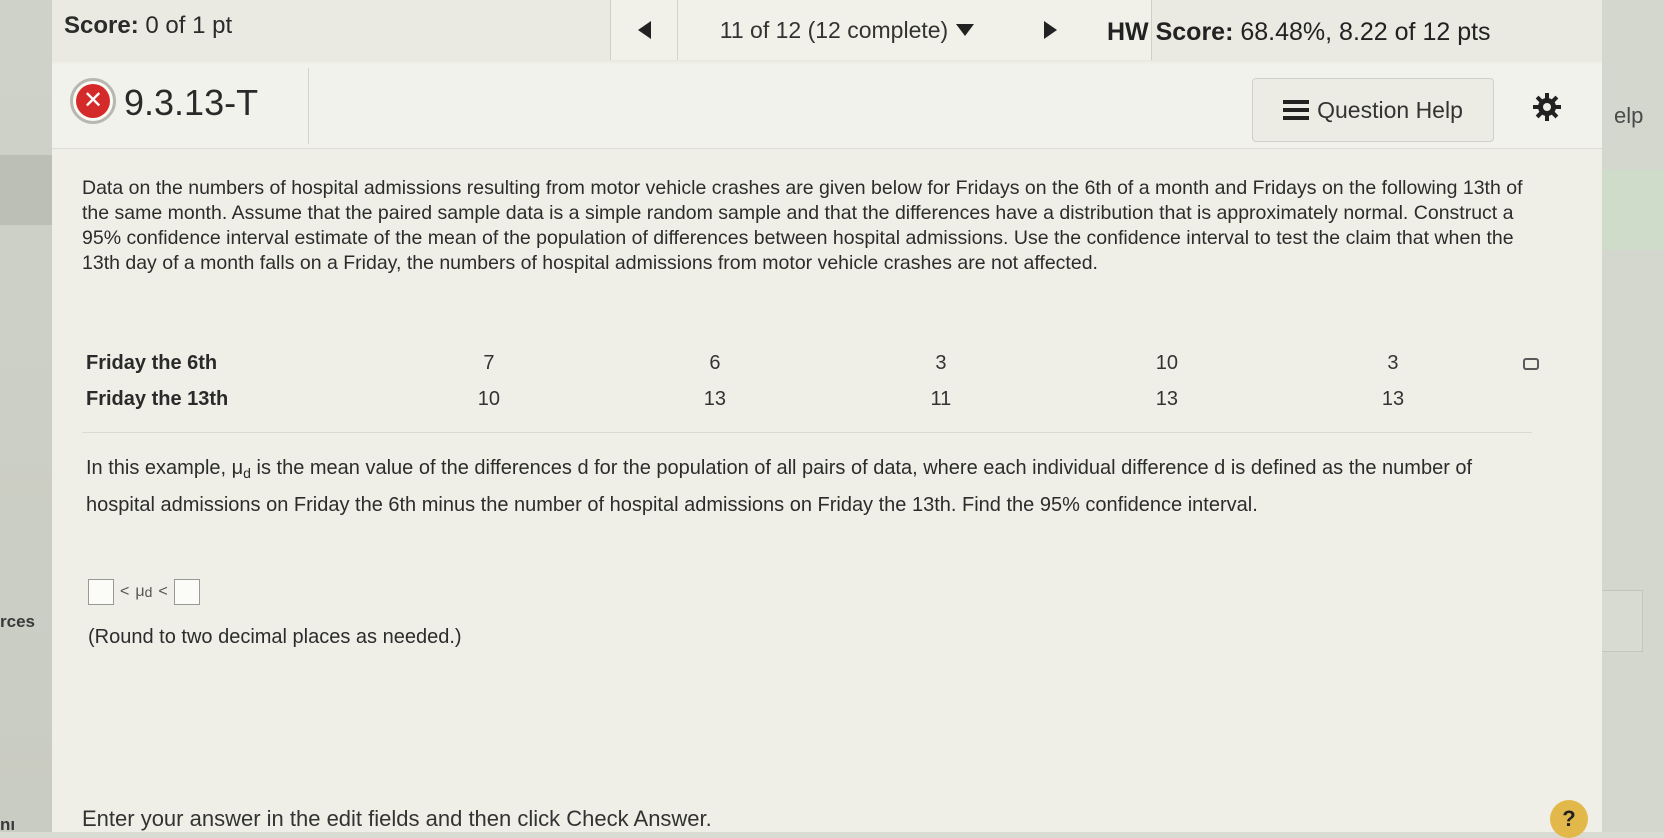 Image resolution: width=1664 pixels, height=838 pixels. I want to click on right-sidebar-panel, so click(1633, 210).